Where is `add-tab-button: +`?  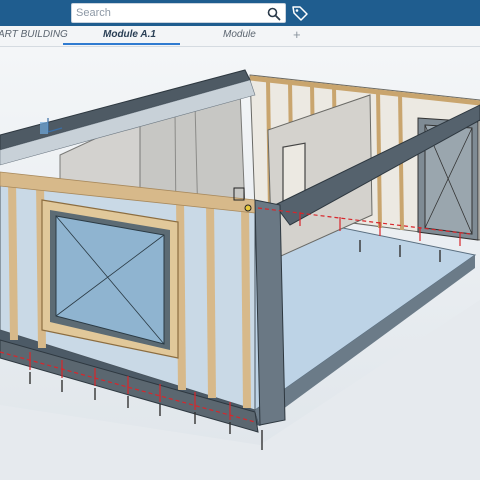 add-tab-button: + is located at coordinates (297, 34).